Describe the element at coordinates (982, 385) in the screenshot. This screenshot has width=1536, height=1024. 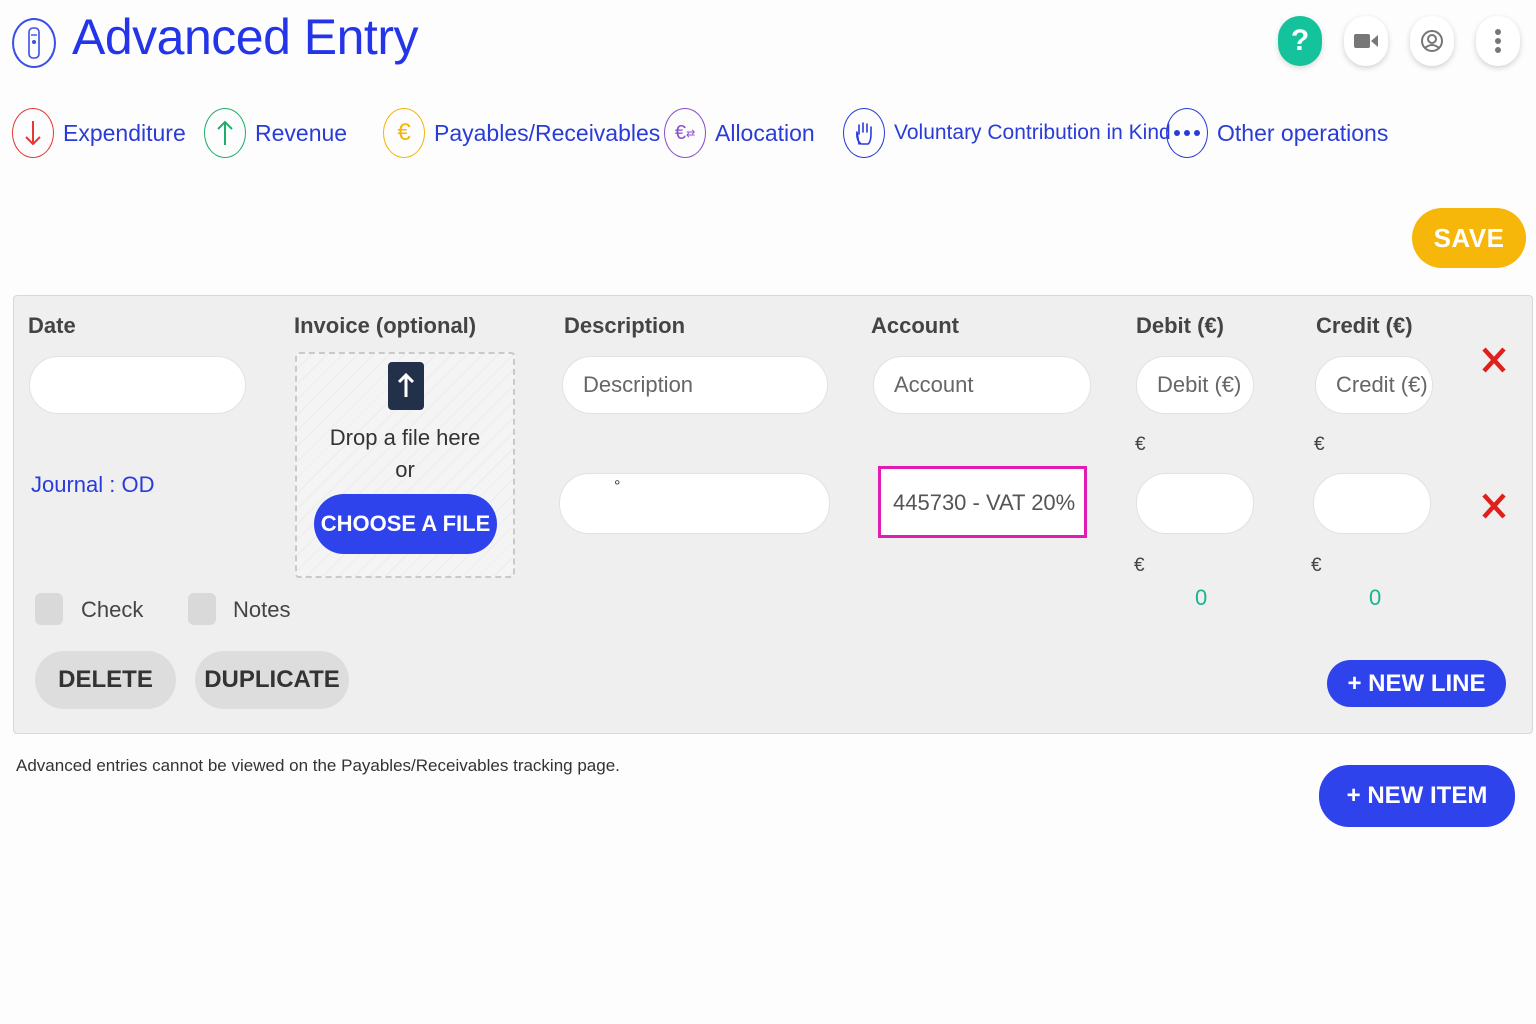
I see `account-input: Account` at that location.